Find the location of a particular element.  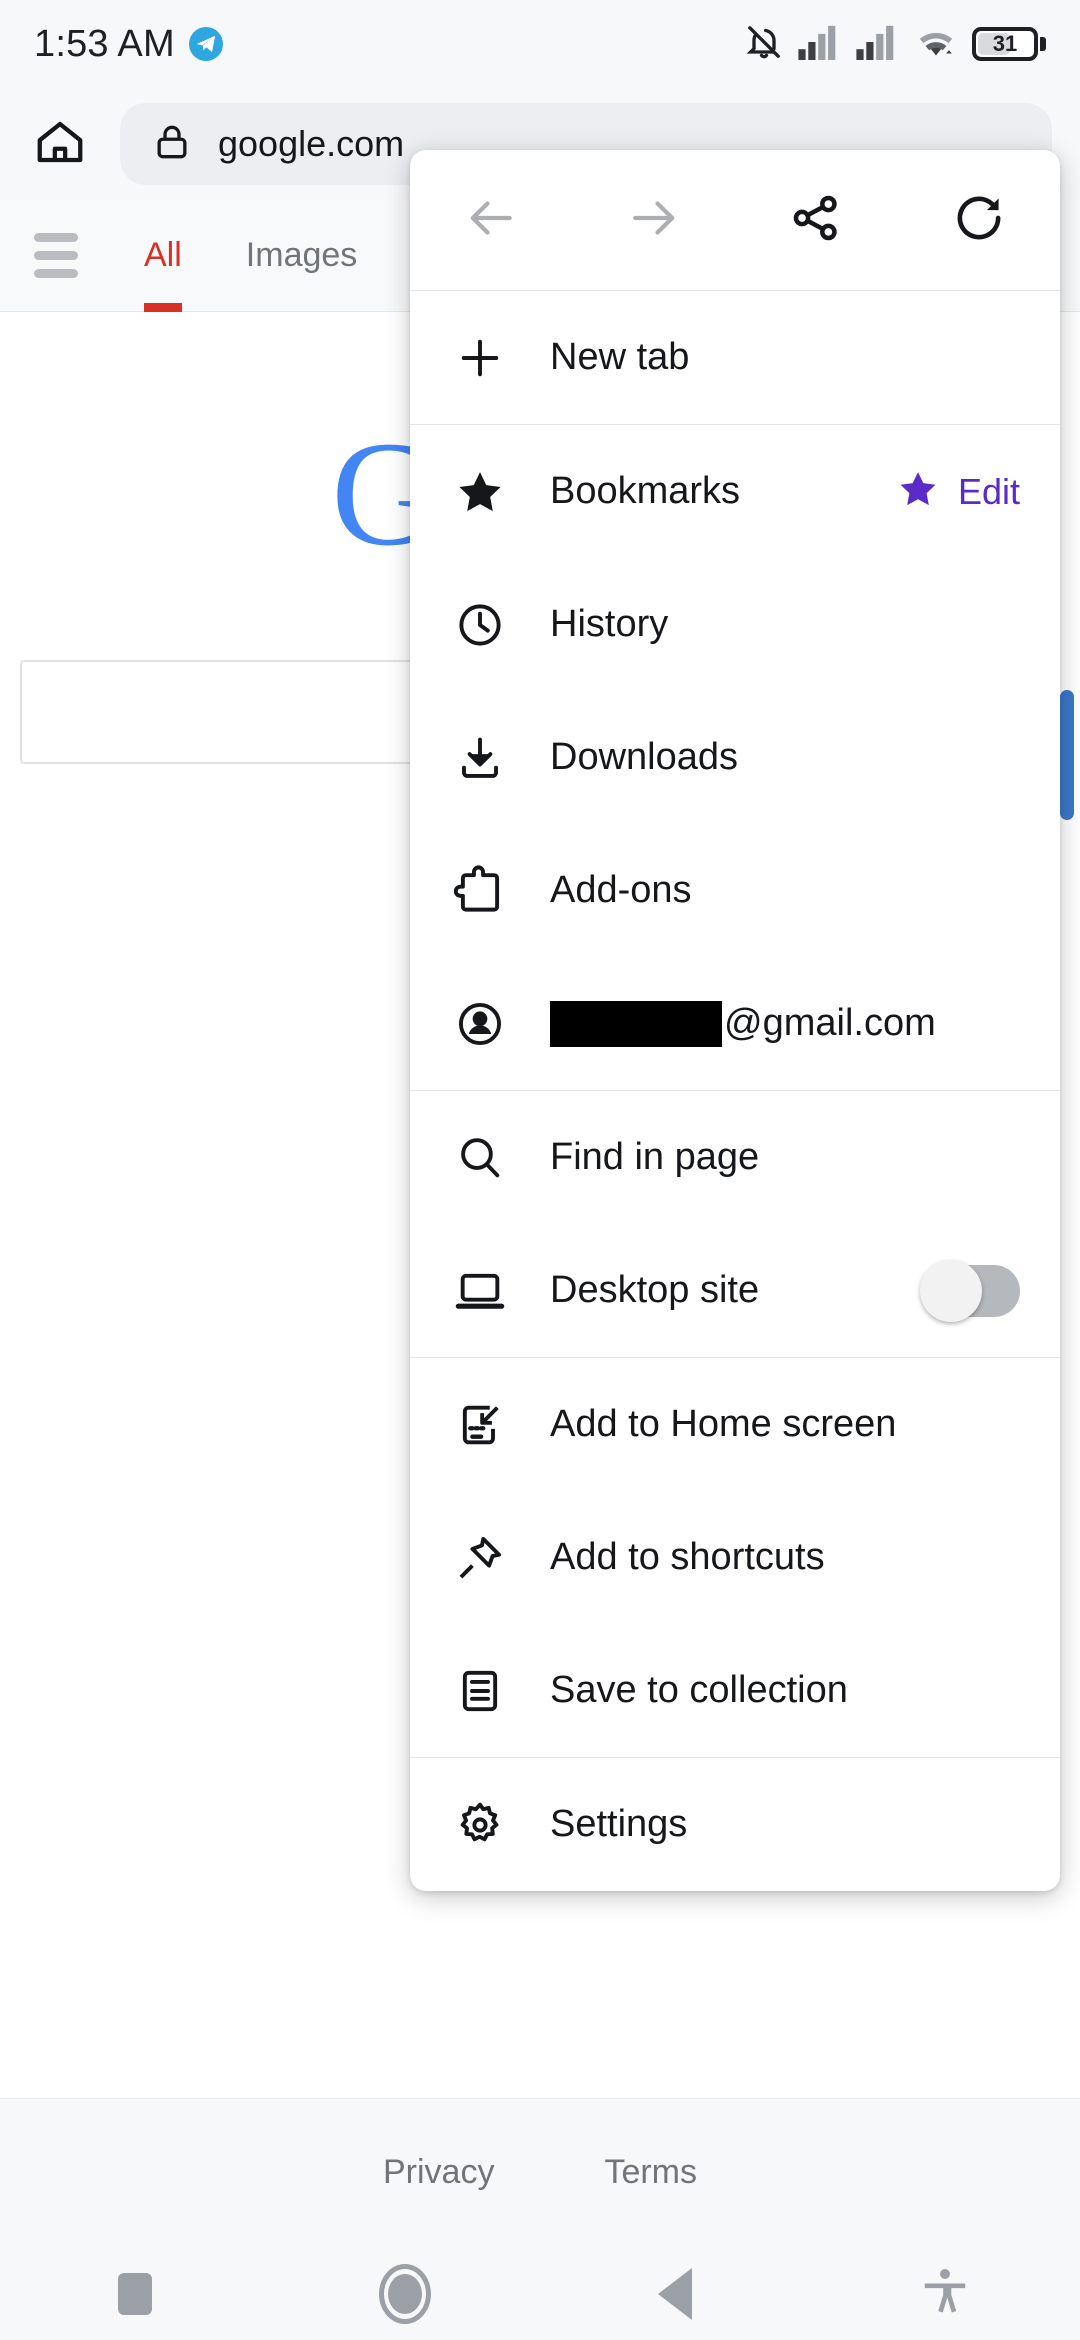

back-button is located at coordinates (491, 220).